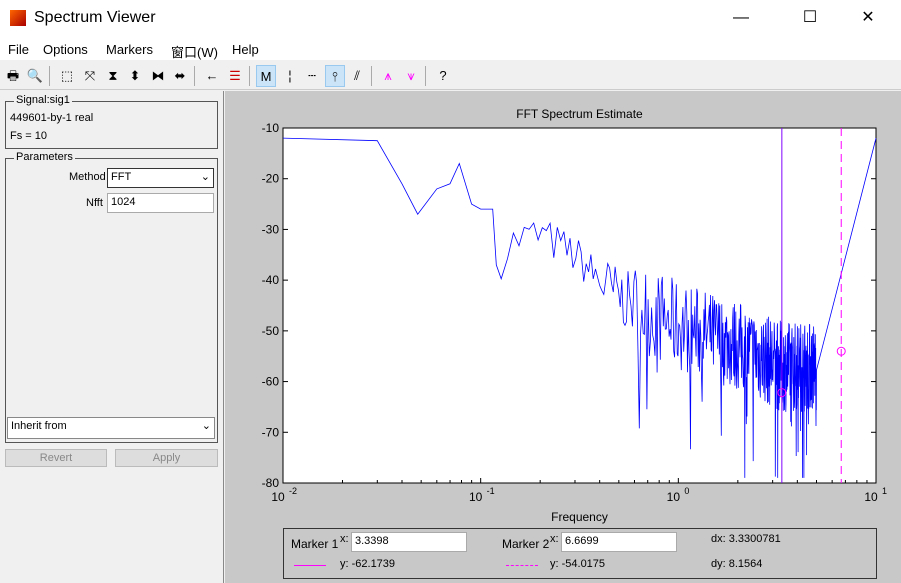  I want to click on y-tick-label: -50, so click(271, 331).